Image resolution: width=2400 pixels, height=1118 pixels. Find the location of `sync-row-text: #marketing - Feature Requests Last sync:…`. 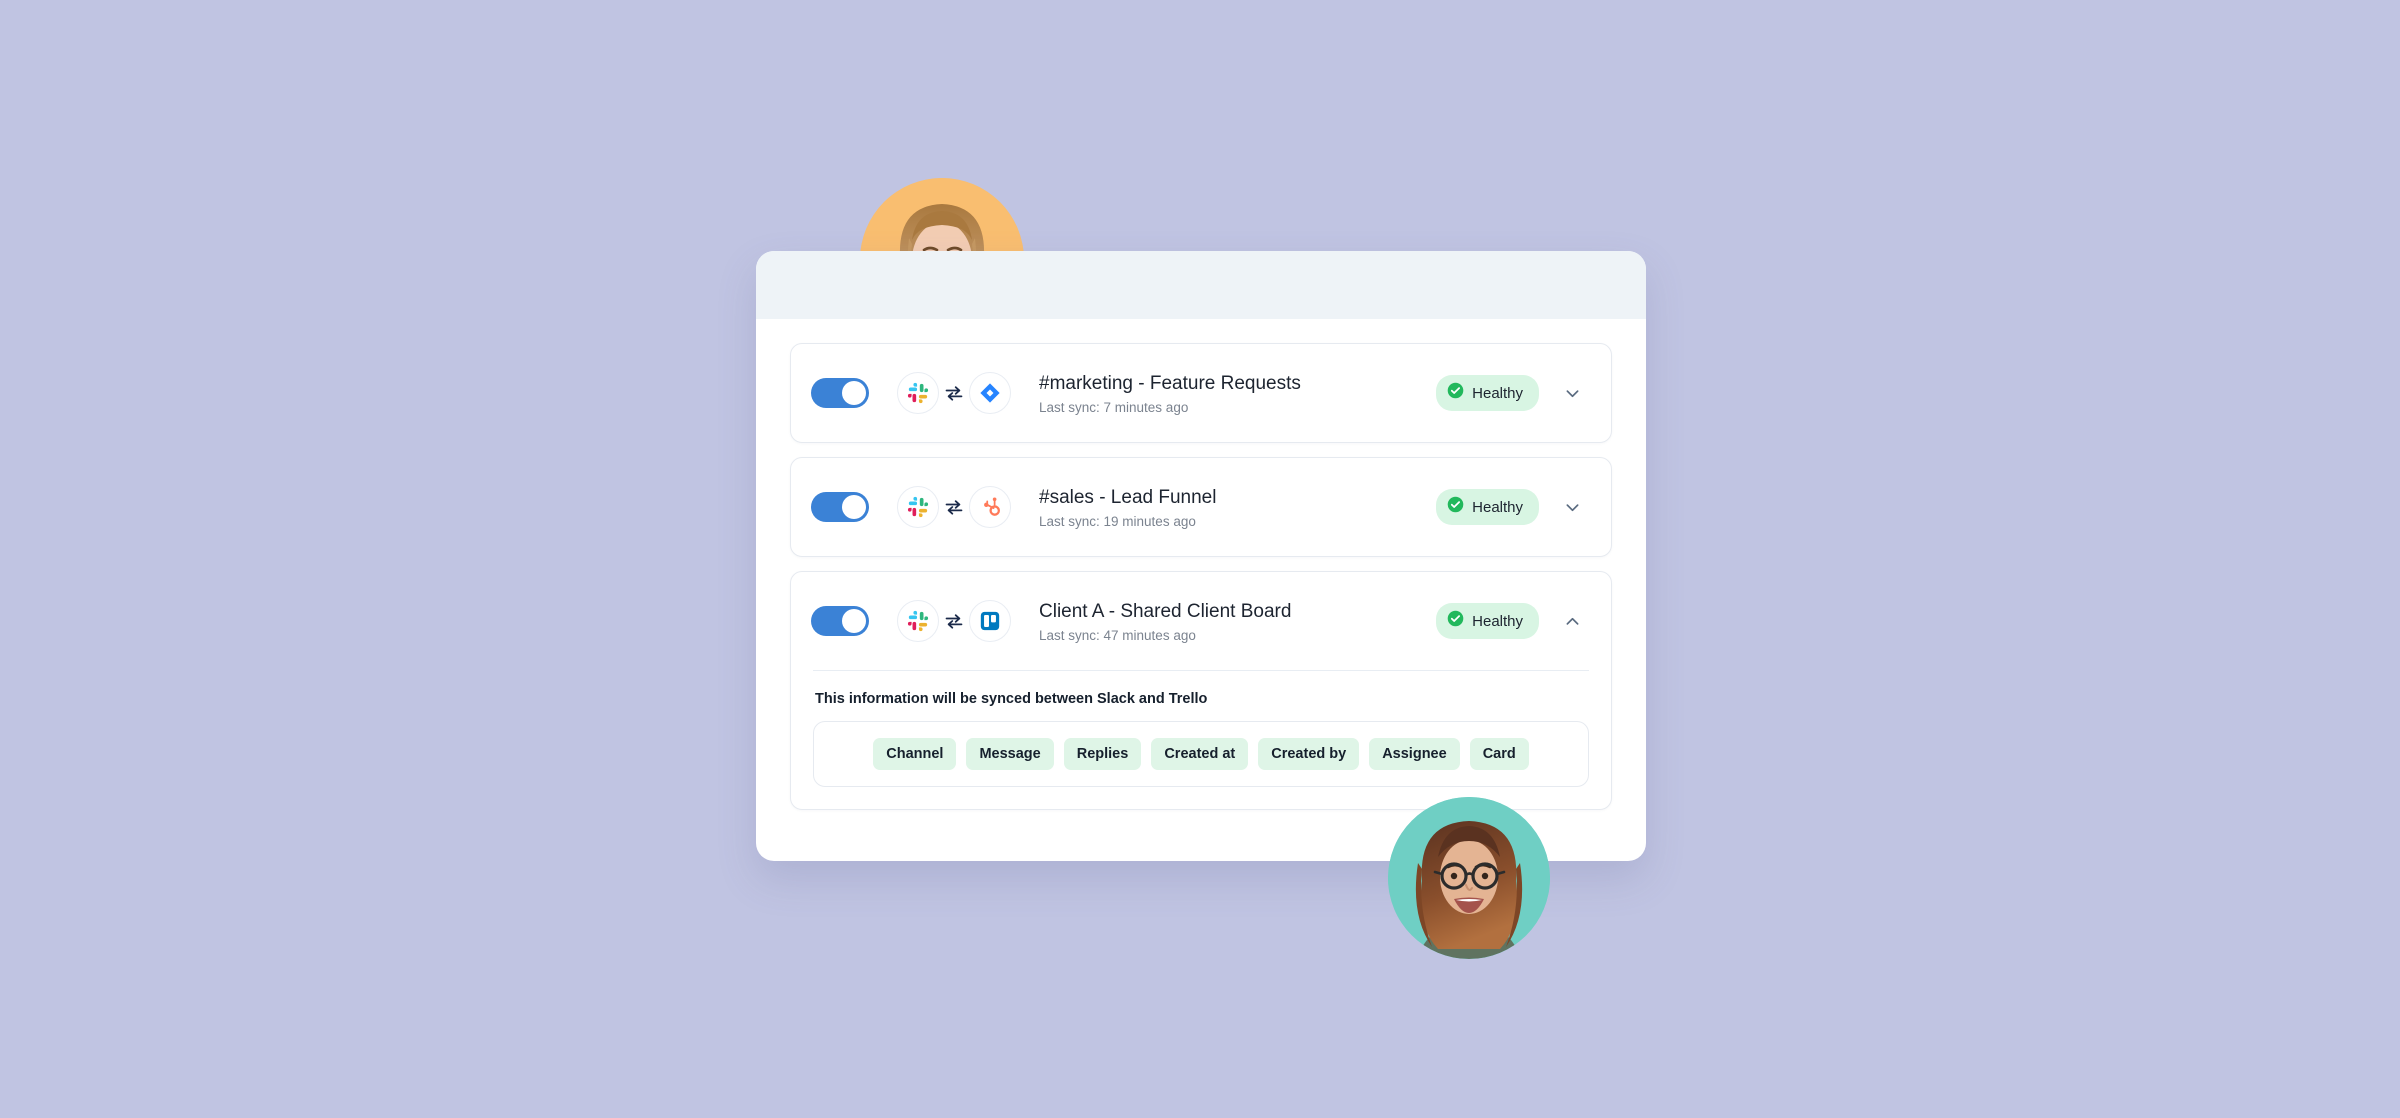

sync-row-text: #marketing - Feature Requests Last sync:… is located at coordinates (1237, 393).